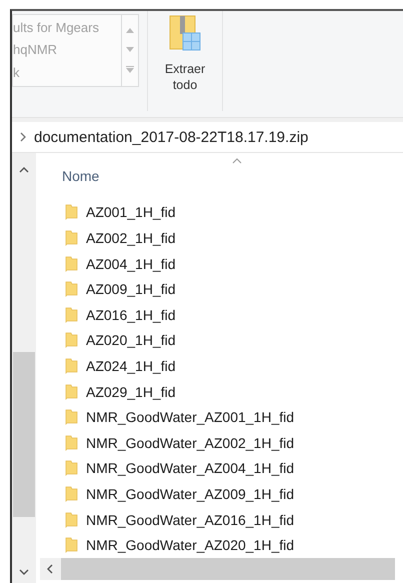 This screenshot has width=403, height=583. Describe the element at coordinates (131, 289) in the screenshot. I see `file-name: AZ009_1H_fid` at that location.